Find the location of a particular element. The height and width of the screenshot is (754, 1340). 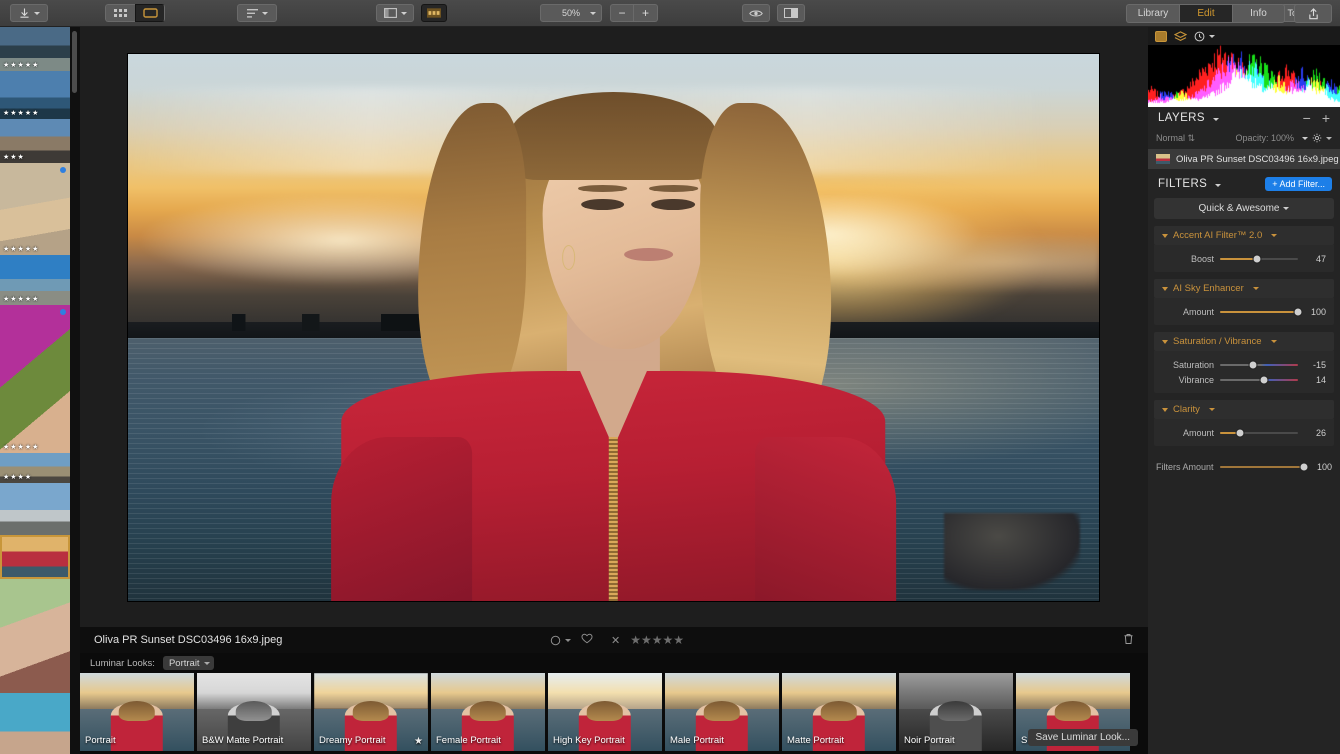

heart-icon is located at coordinates (587, 640).